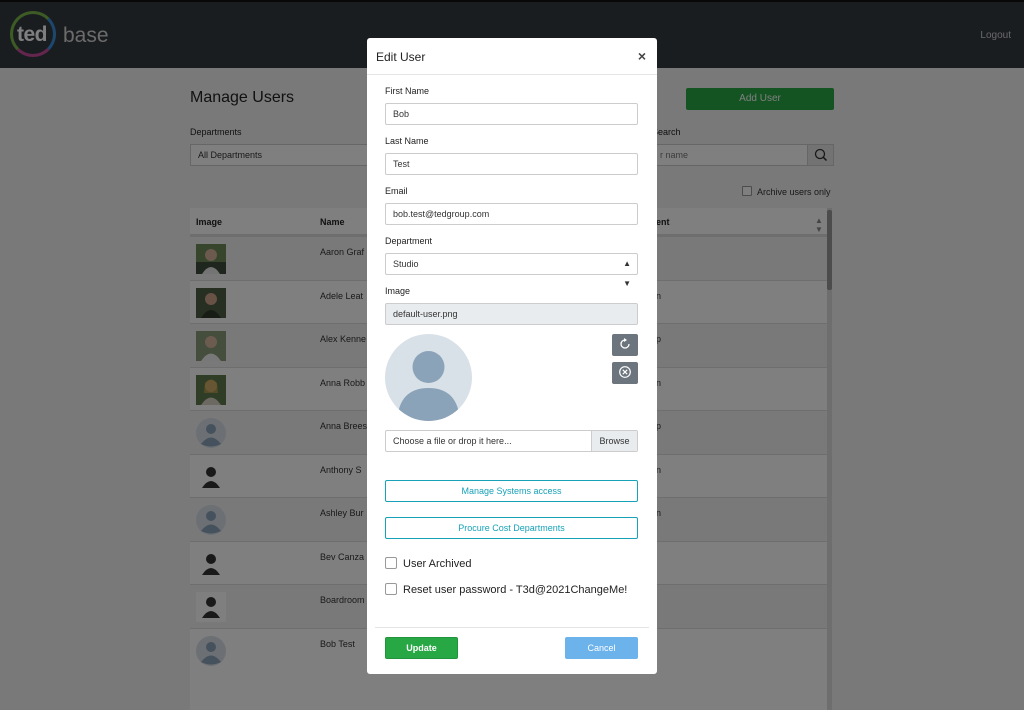 The image size is (1024, 710). What do you see at coordinates (511, 214) in the screenshot?
I see `email-field: bob.test@tedgroup.com` at bounding box center [511, 214].